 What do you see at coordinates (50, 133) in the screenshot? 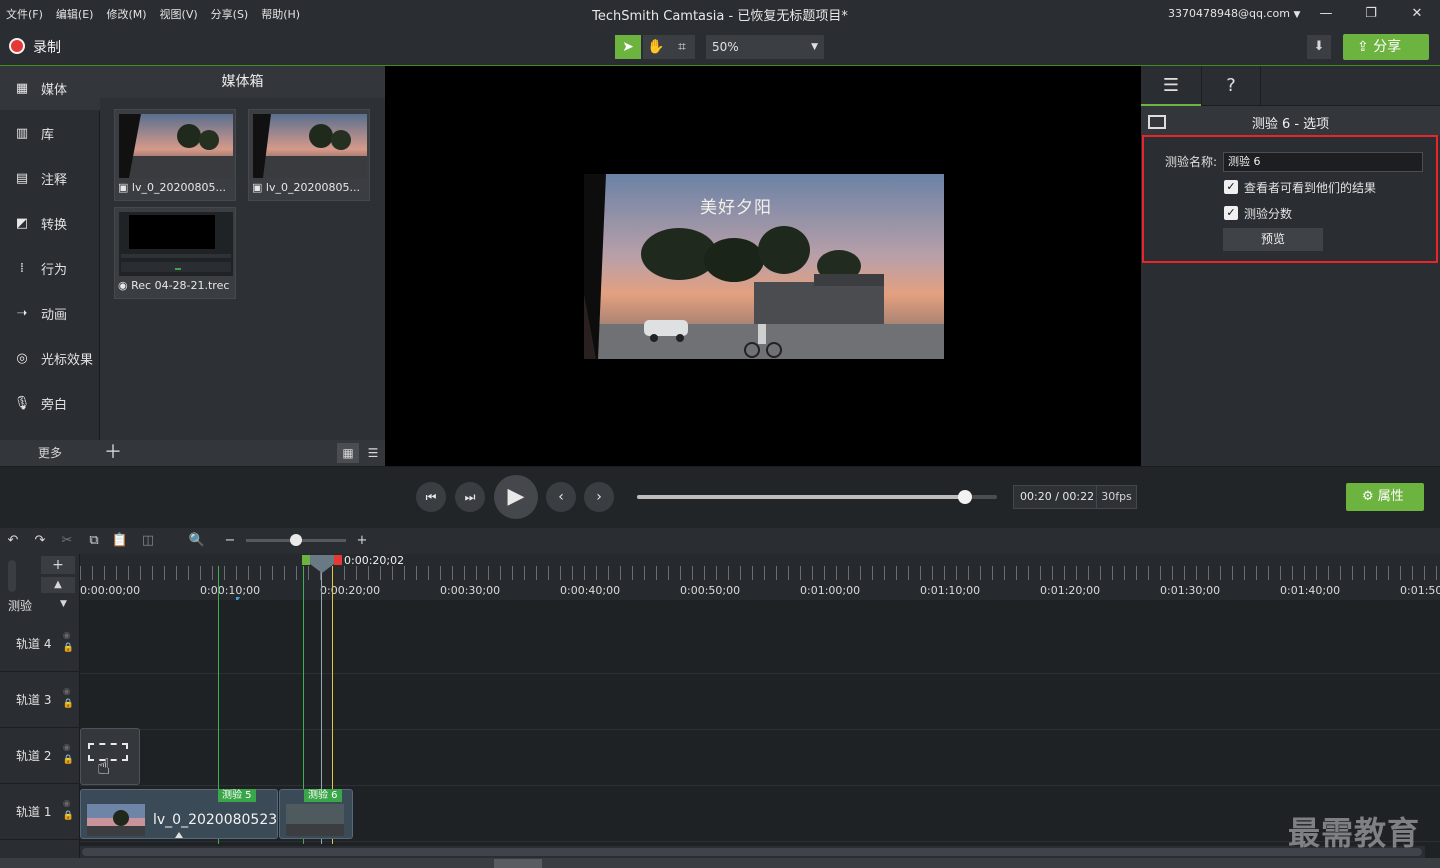
I see `rail-item-library: ▥ 库` at bounding box center [50, 133].